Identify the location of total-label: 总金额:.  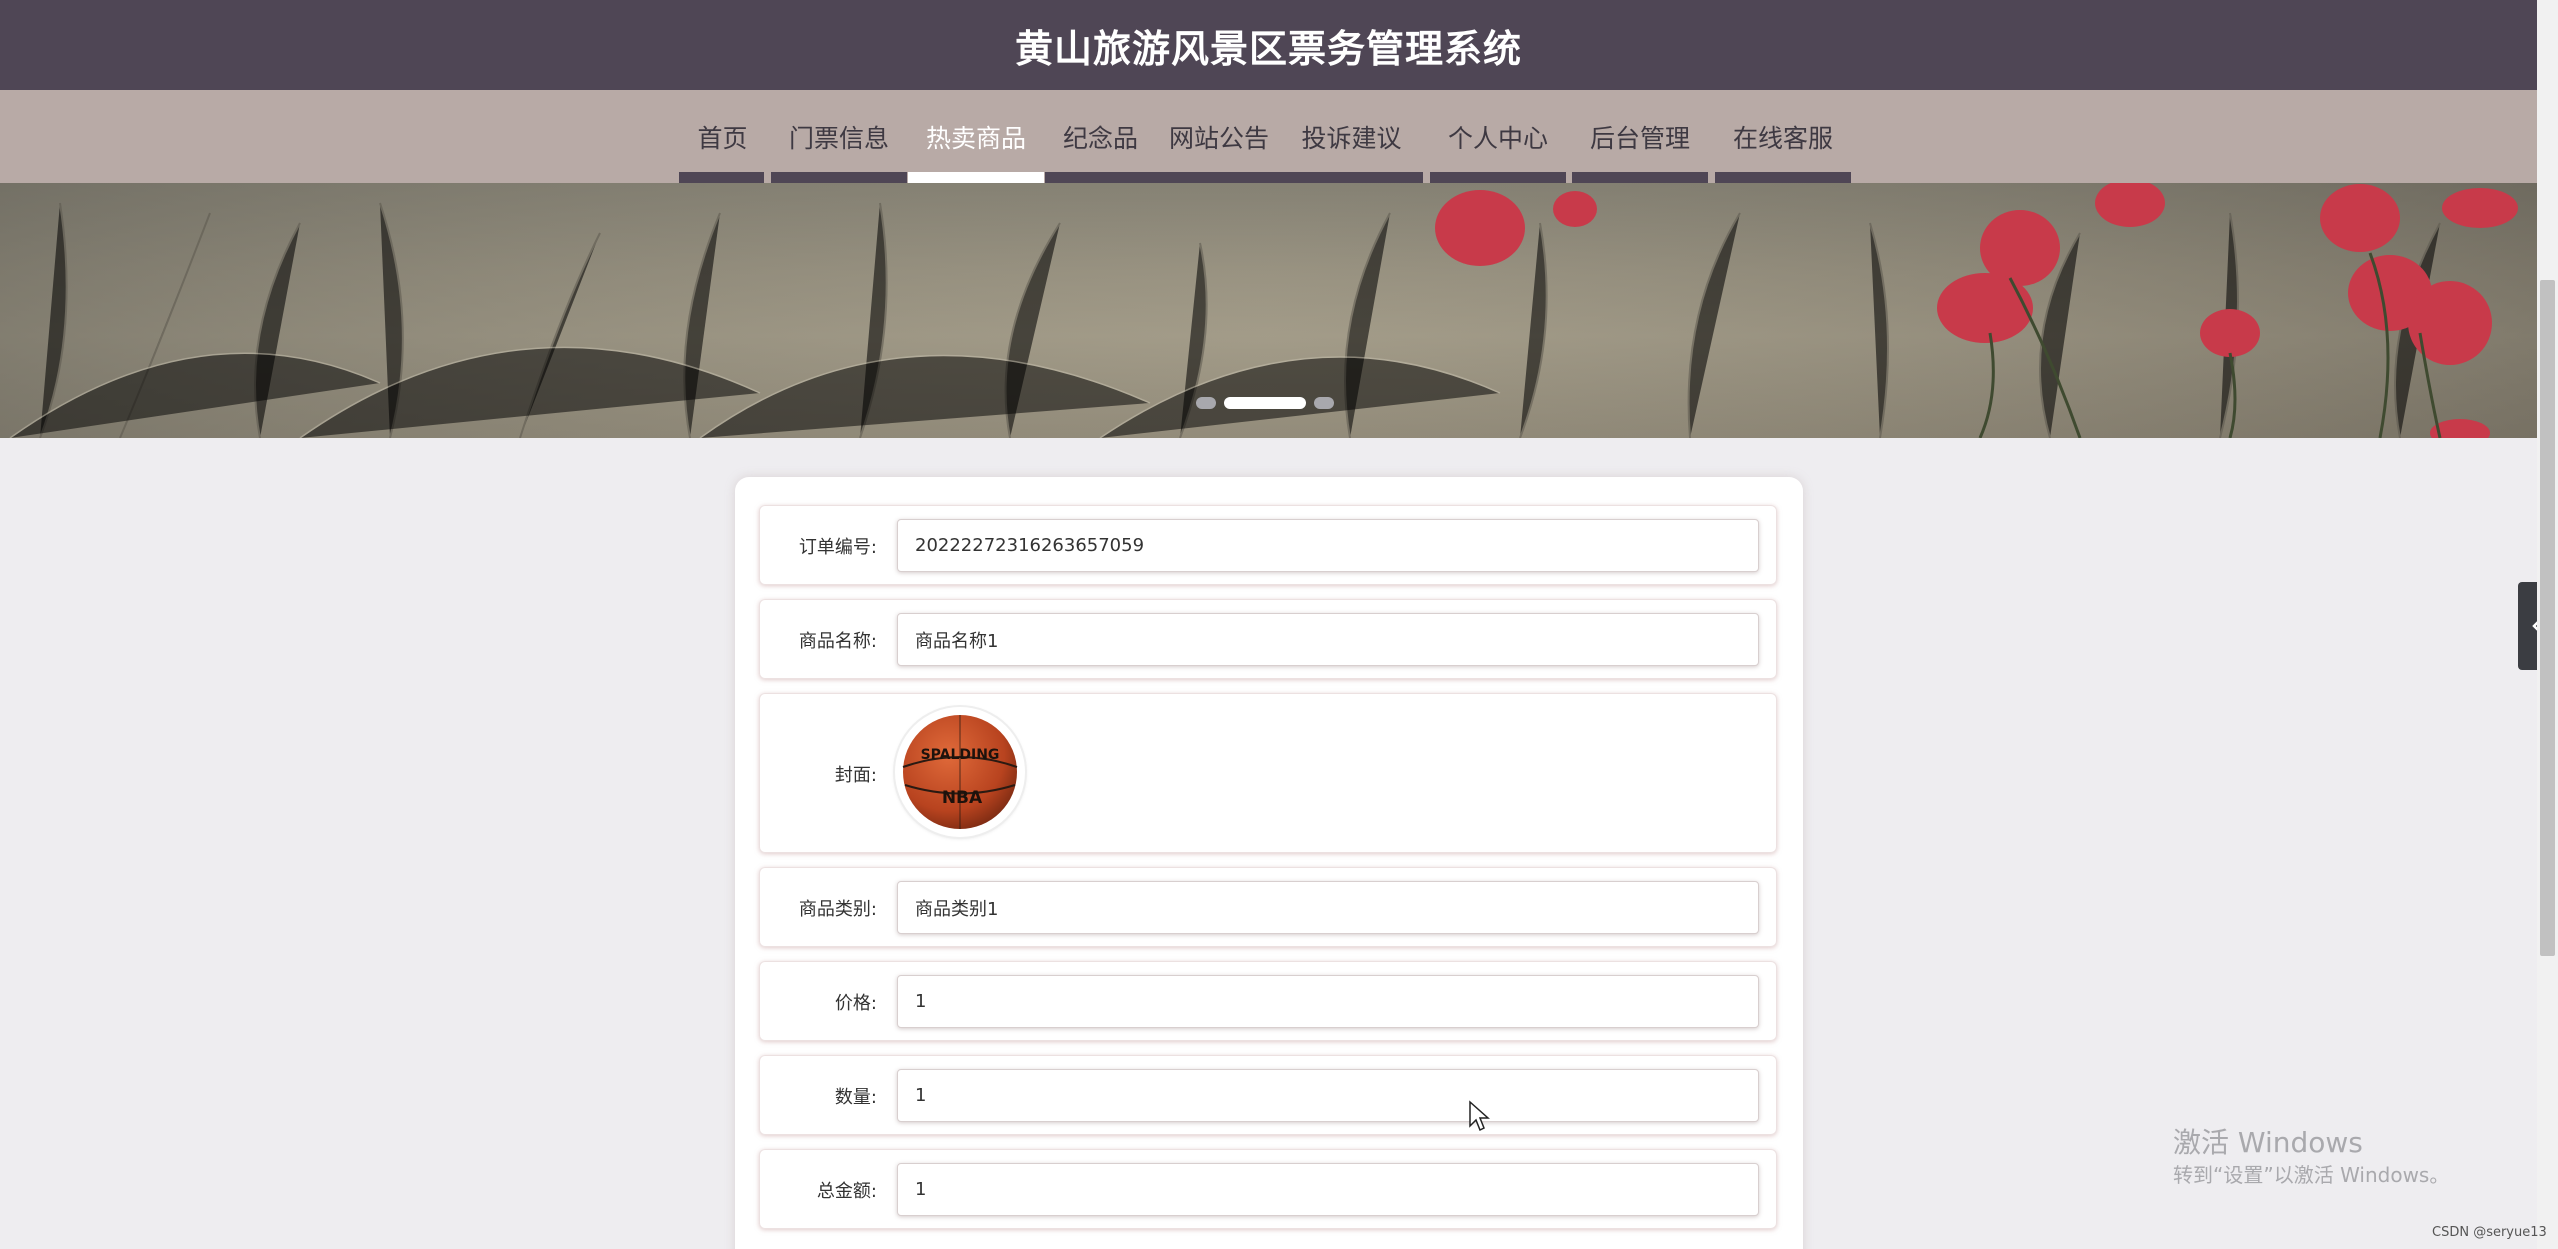
(846, 1191).